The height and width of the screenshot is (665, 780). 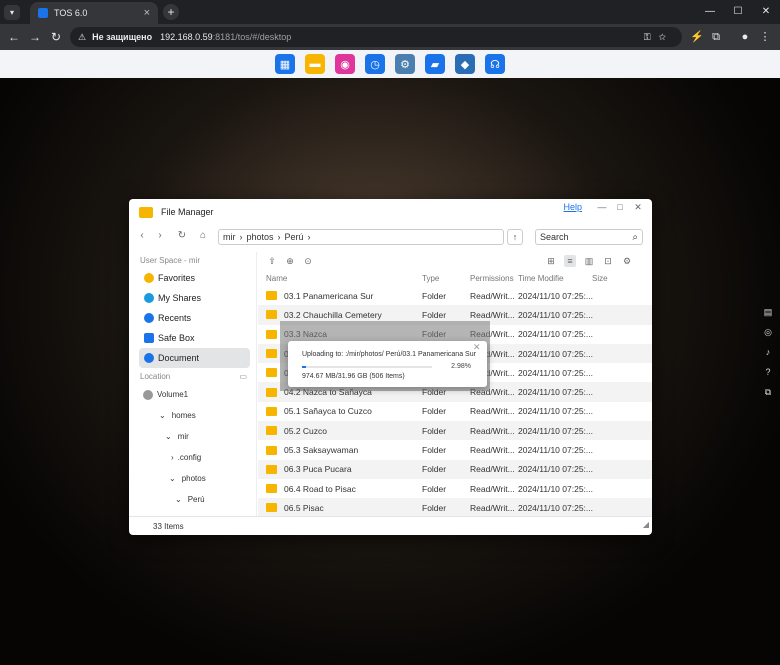 What do you see at coordinates (142, 236) in the screenshot?
I see `back-nav-icon: ‹` at bounding box center [142, 236].